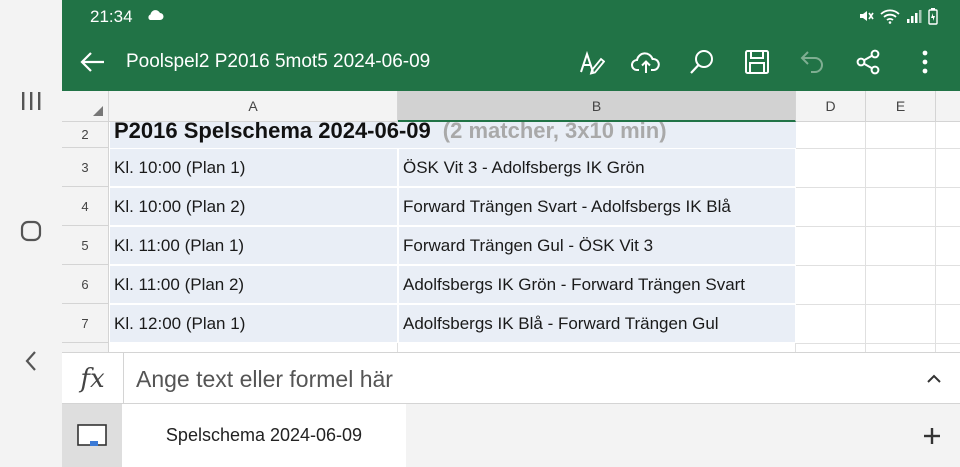 Image resolution: width=960 pixels, height=467 pixels. Describe the element at coordinates (85, 106) in the screenshot. I see `select-all-corner` at that location.